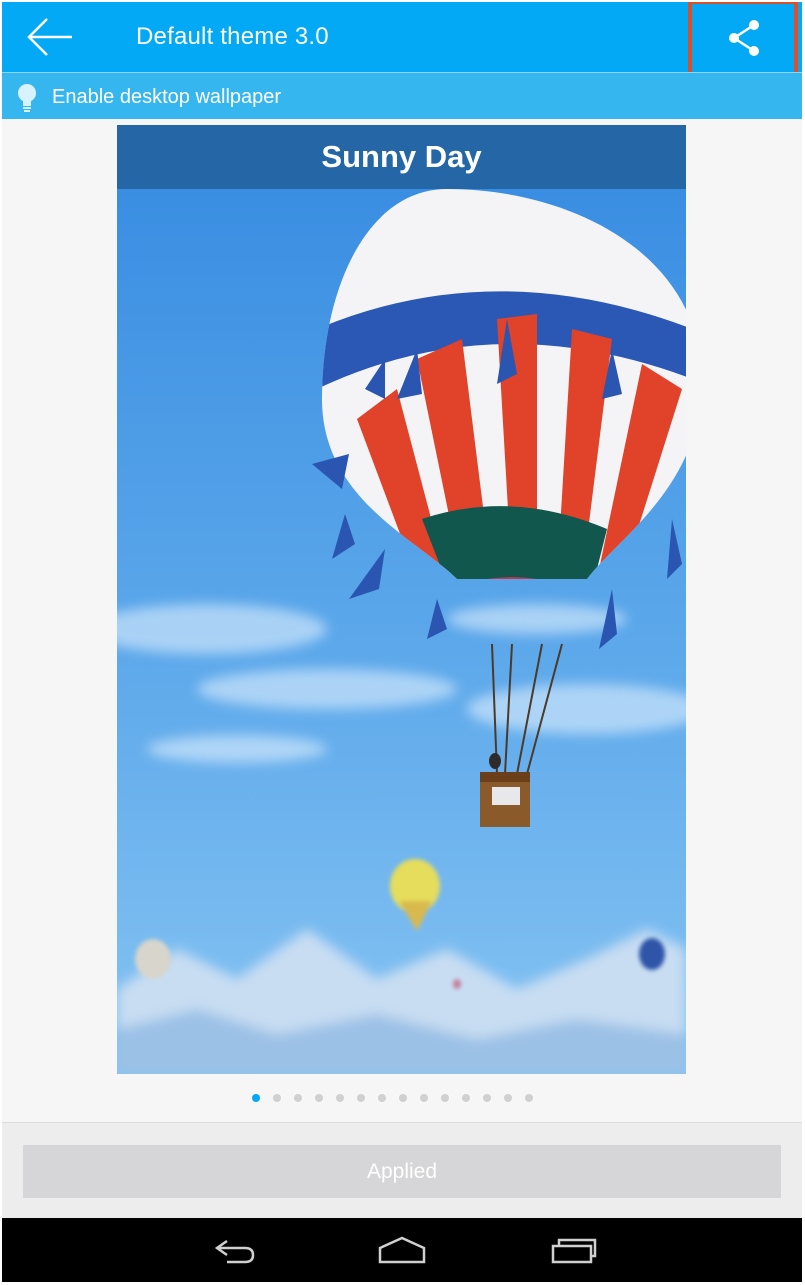 The image size is (805, 1285). I want to click on nav-recents-icon, so click(574, 1250).